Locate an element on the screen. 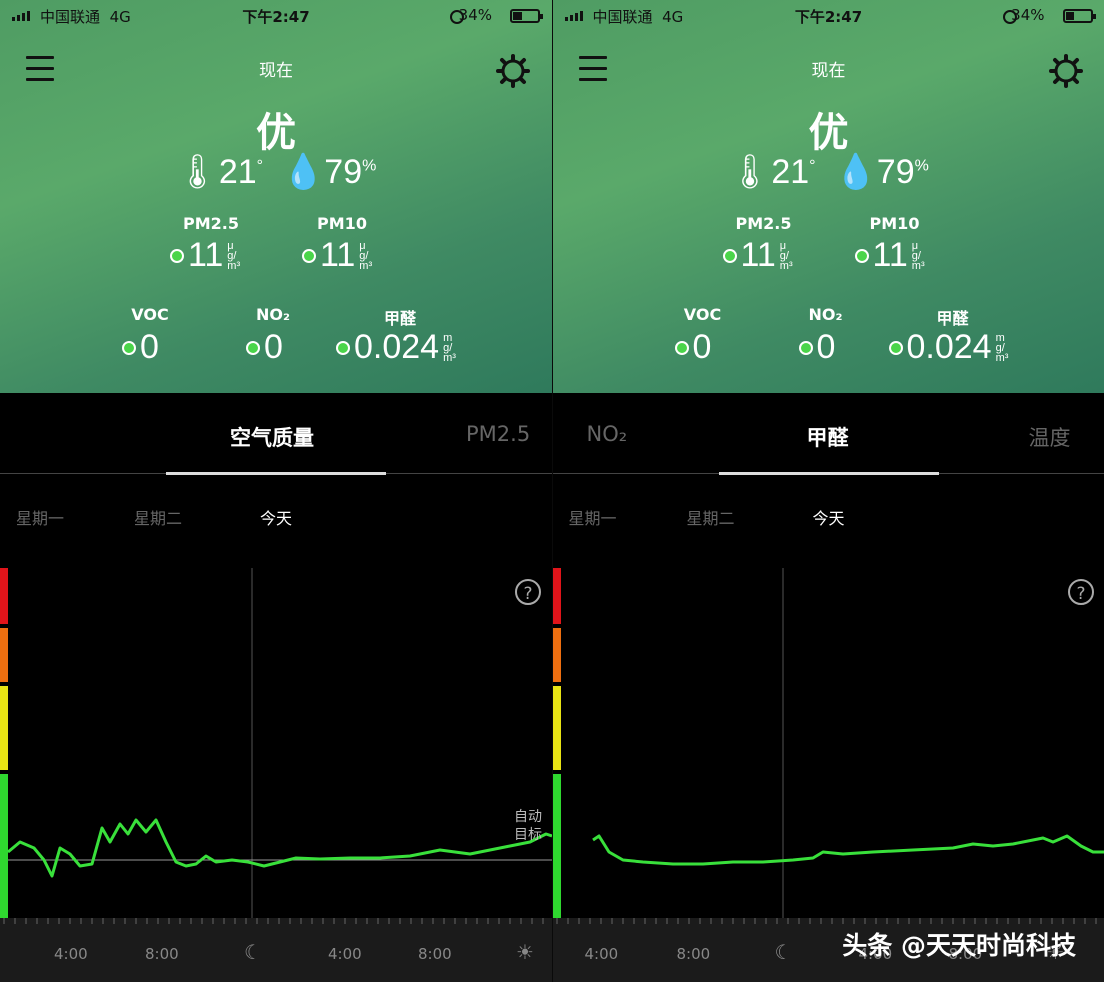  tab-temperature: 温度 is located at coordinates (1050, 437).